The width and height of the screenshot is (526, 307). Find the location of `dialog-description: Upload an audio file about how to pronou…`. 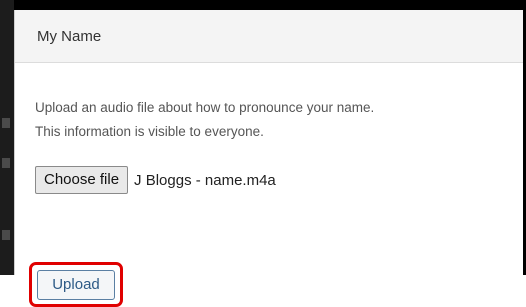

dialog-description: Upload an audio file about how to pronou… is located at coordinates (204, 120).